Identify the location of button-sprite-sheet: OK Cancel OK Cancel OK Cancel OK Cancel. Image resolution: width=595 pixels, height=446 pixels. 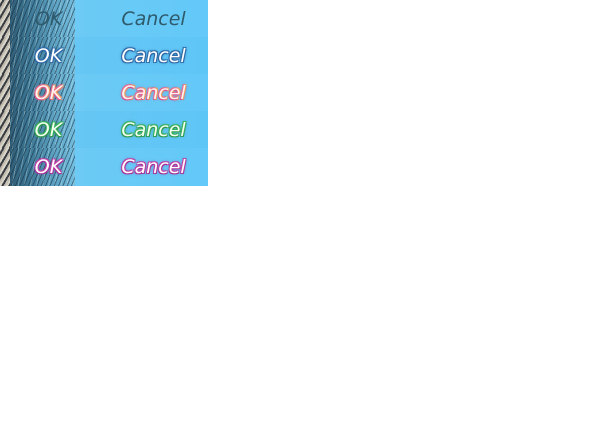
(104, 93).